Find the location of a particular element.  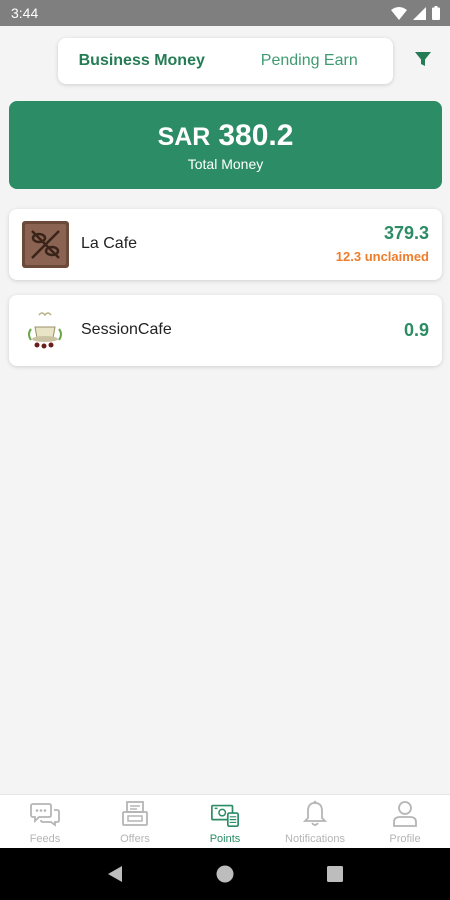

home-icon is located at coordinates (225, 874).